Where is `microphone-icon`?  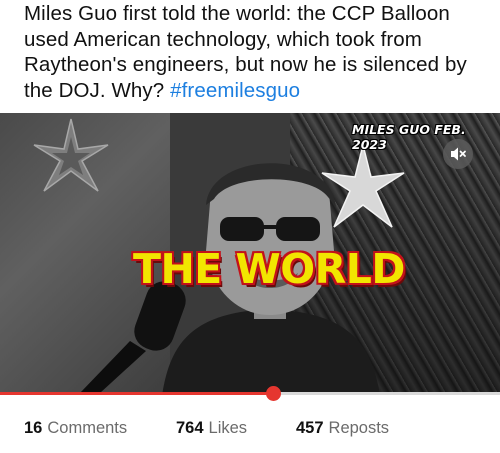 microphone-icon is located at coordinates (133, 337).